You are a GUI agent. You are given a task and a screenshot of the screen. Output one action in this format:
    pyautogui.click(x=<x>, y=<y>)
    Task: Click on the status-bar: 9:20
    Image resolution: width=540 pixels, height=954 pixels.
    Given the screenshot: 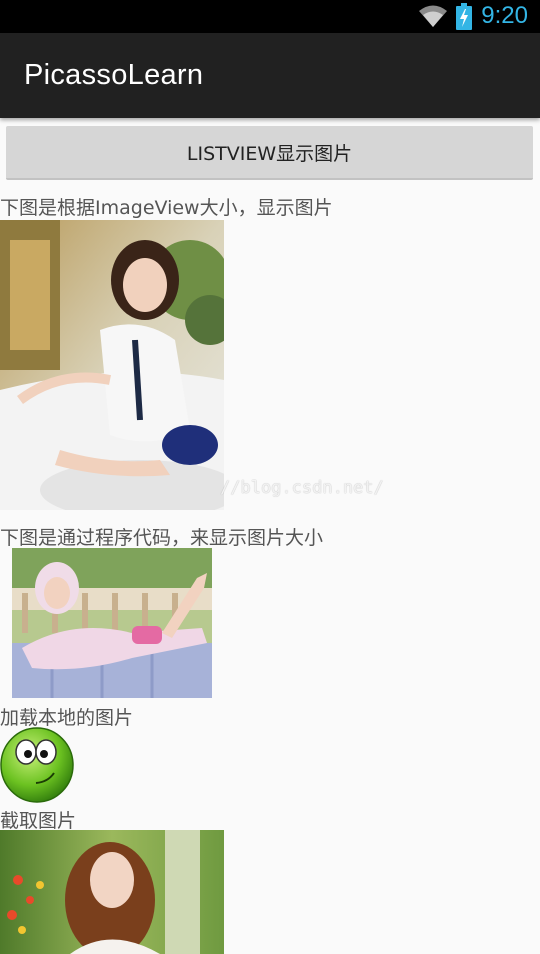 What is the action you would take?
    pyautogui.click(x=270, y=16)
    